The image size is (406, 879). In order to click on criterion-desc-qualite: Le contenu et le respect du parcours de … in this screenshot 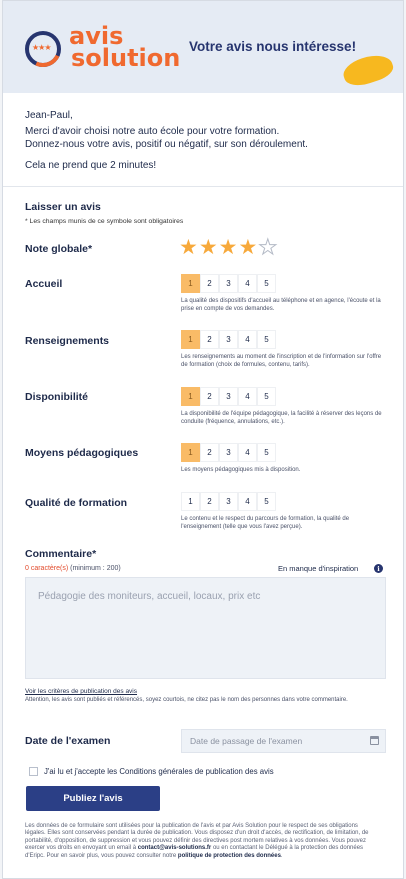, I will do `click(265, 523)`.